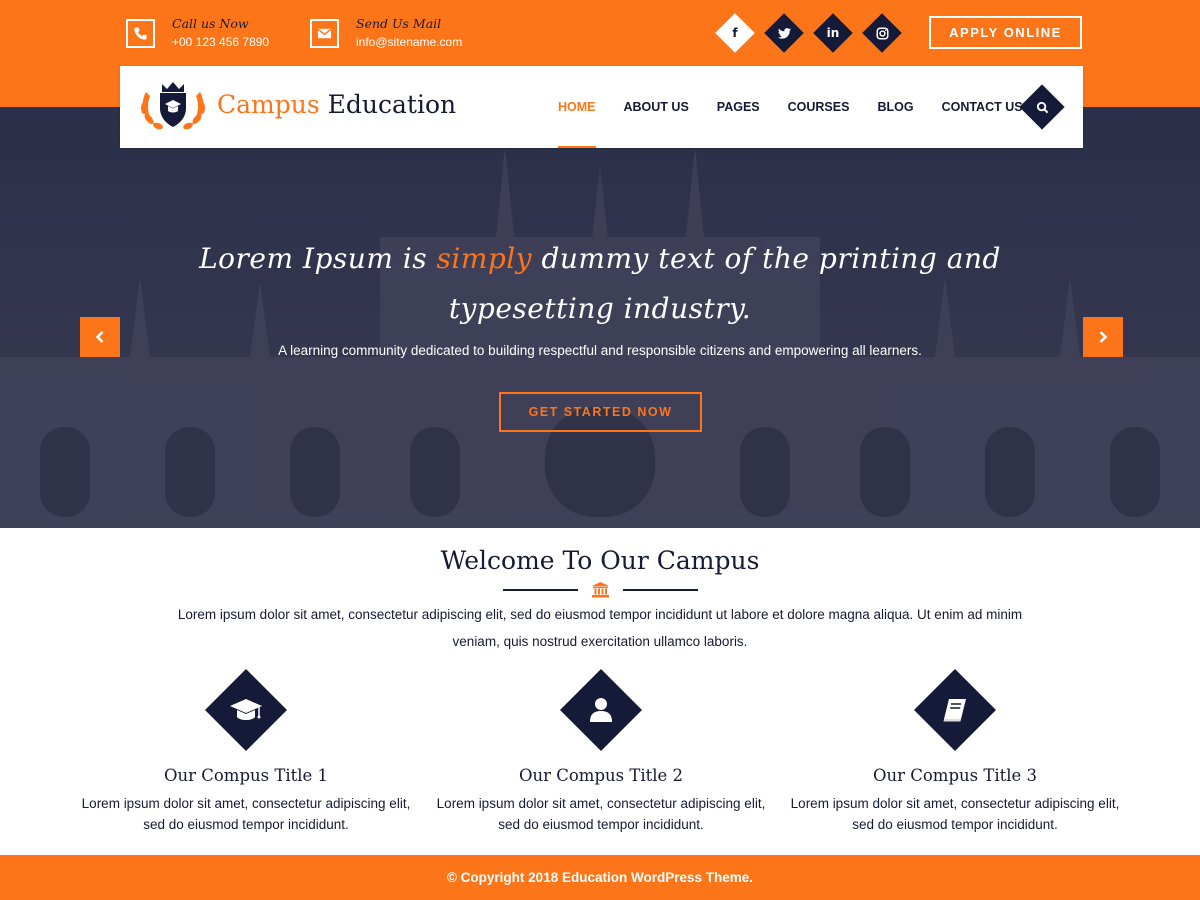  What do you see at coordinates (1005, 32) in the screenshot?
I see `apply-online-button: APPLY ONLINE` at bounding box center [1005, 32].